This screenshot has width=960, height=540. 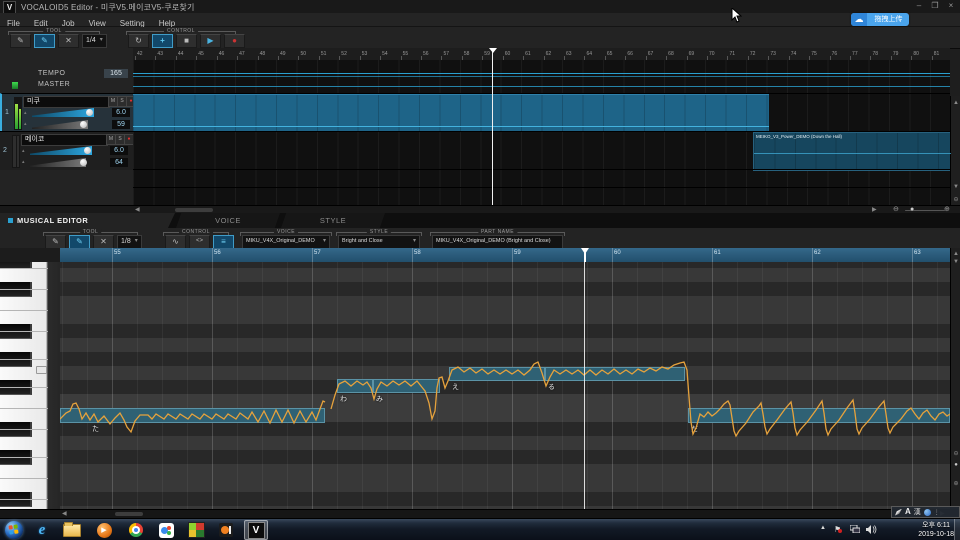 What do you see at coordinates (116, 73) in the screenshot?
I see `tempo-value-box: 165` at bounding box center [116, 73].